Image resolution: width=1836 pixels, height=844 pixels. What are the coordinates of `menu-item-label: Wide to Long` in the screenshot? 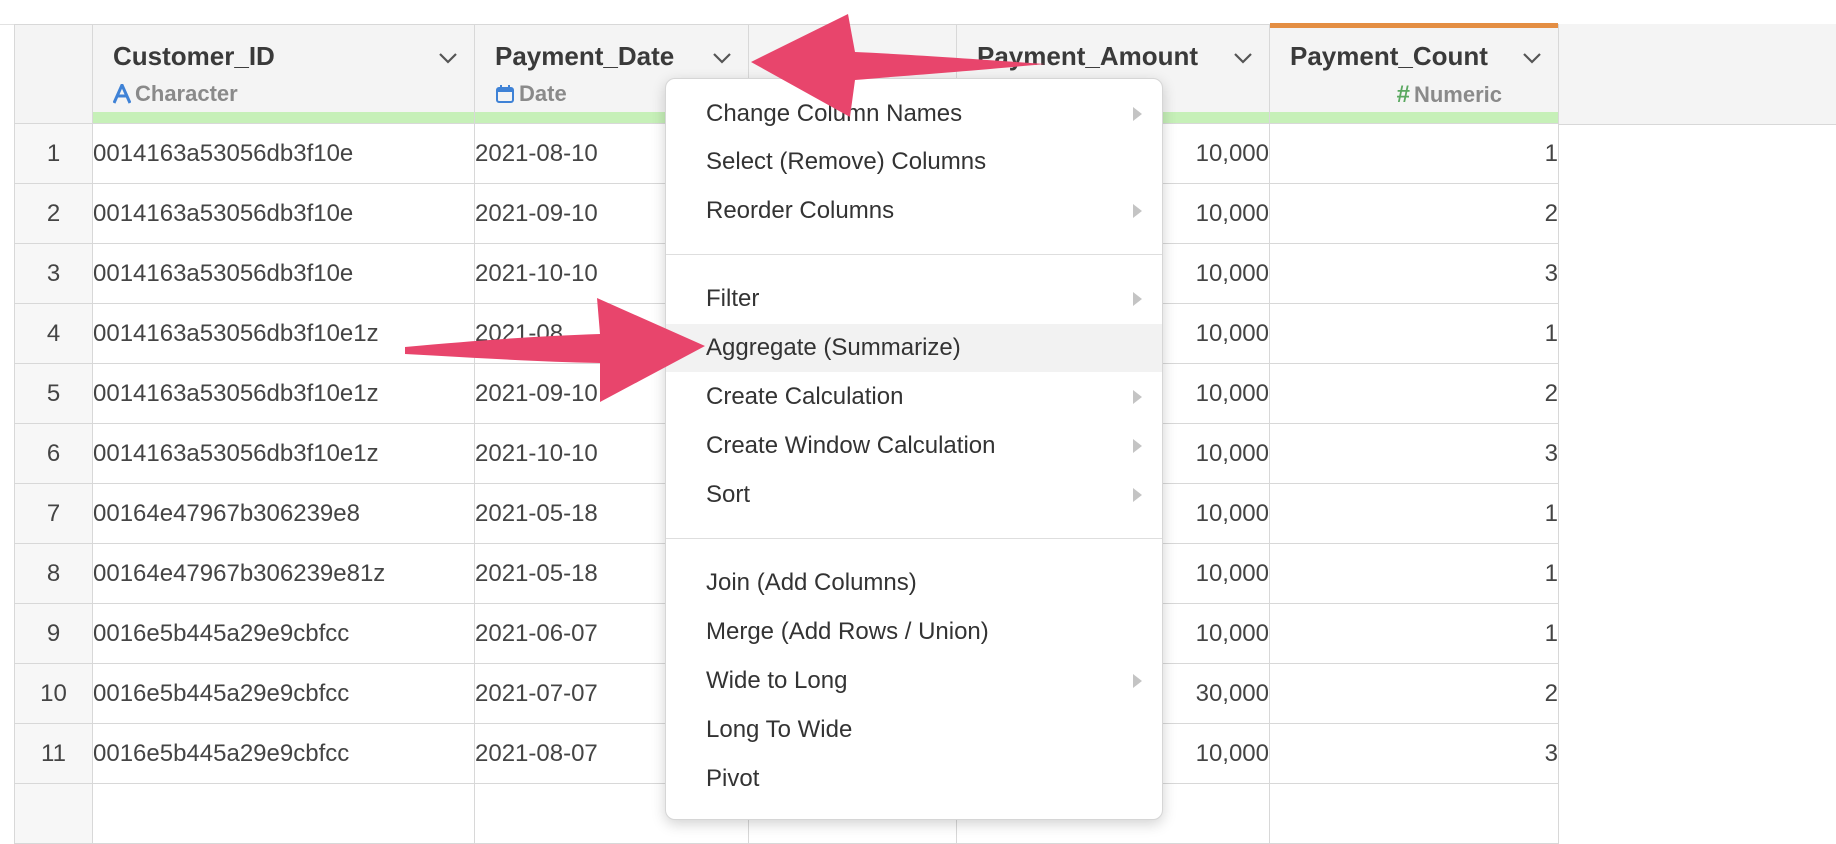 It's located at (777, 680).